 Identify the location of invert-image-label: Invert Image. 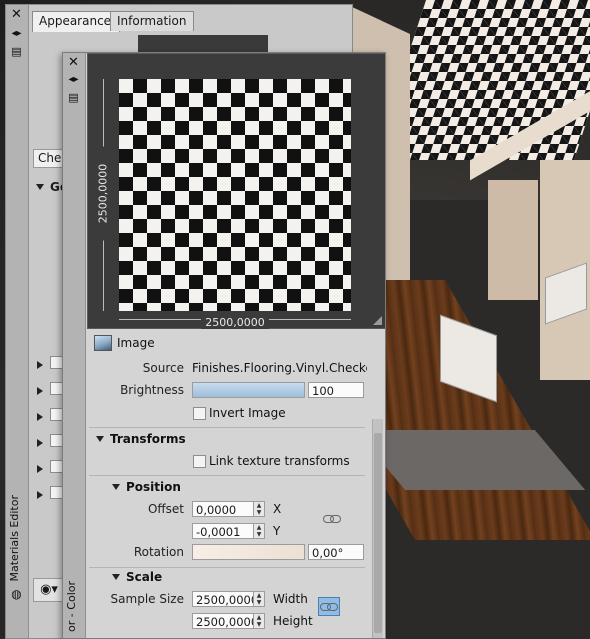
(247, 413).